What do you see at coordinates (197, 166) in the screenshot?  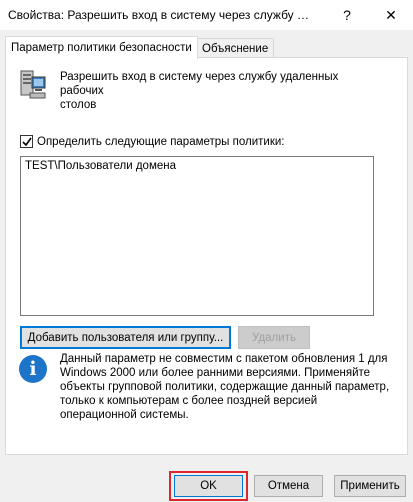 I see `list-item: TEST\Пользователи домена` at bounding box center [197, 166].